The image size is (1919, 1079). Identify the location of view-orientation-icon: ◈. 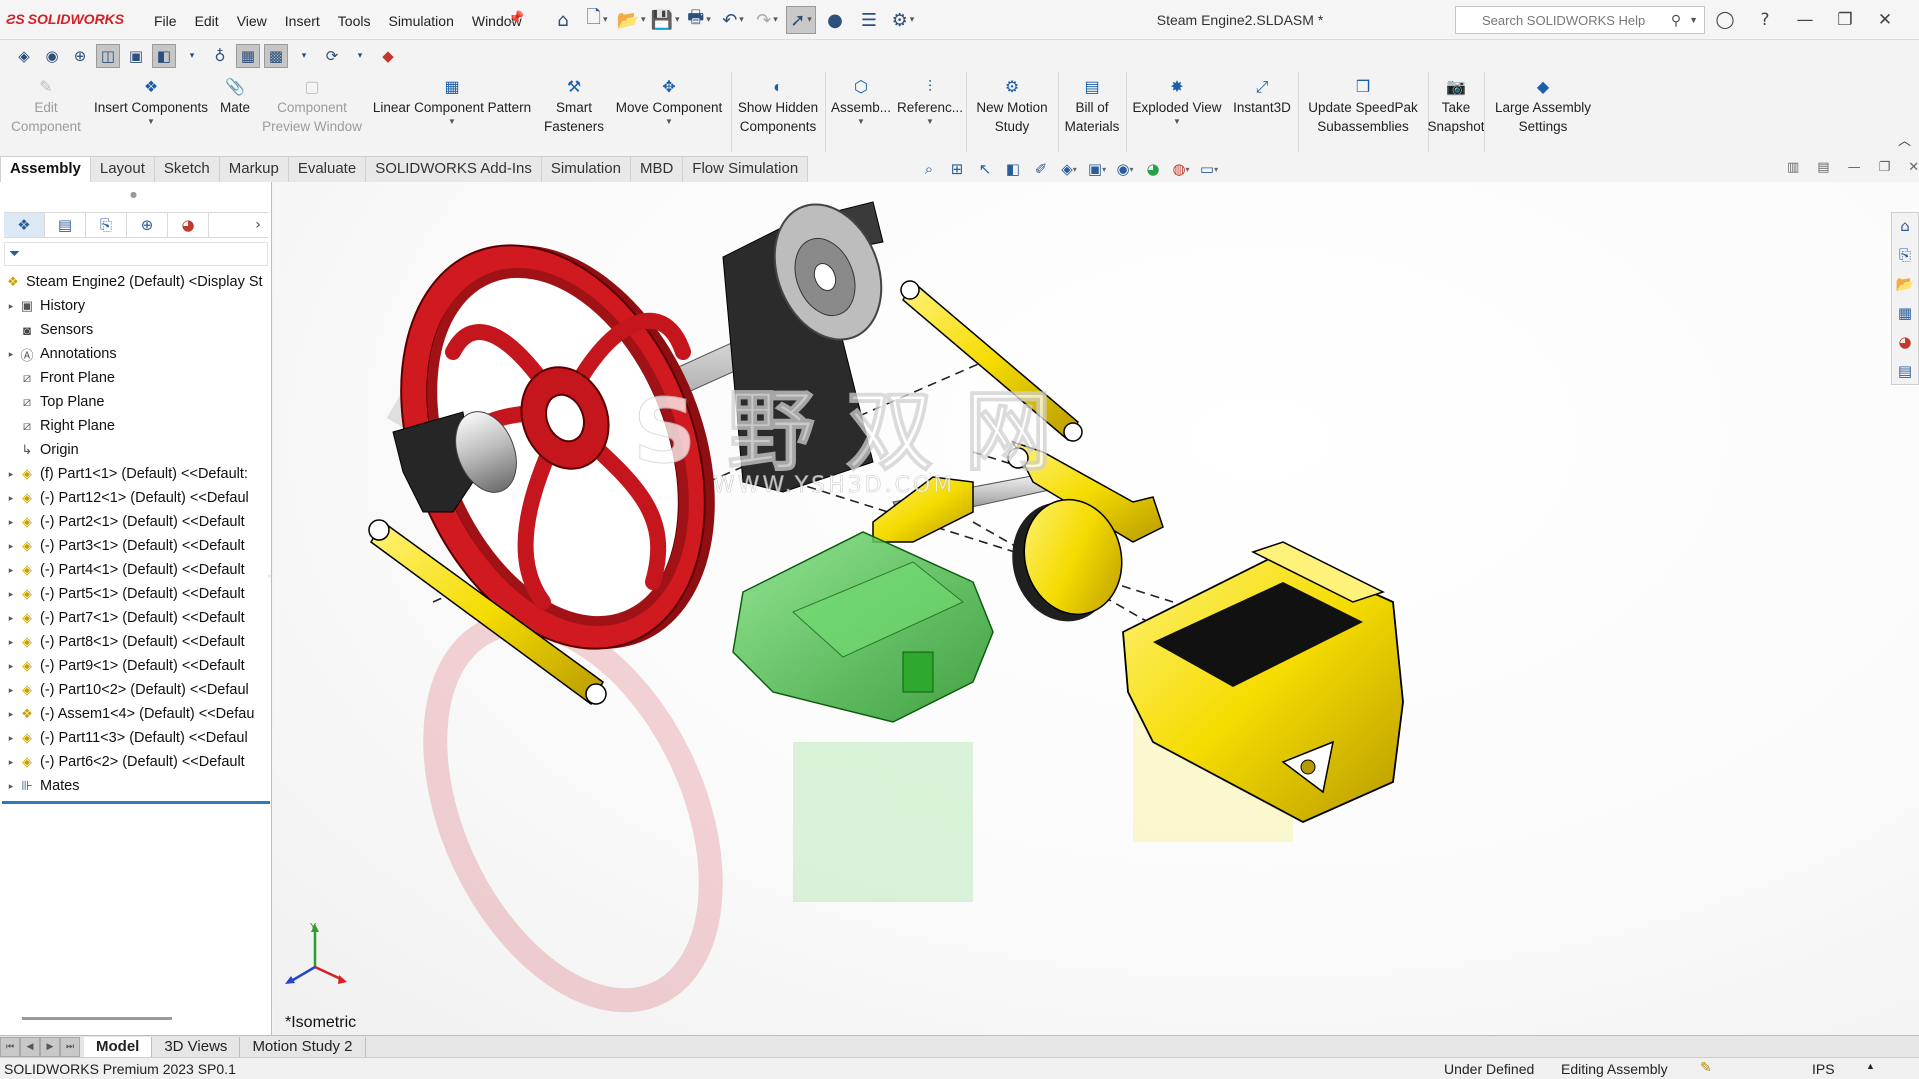
(24, 56).